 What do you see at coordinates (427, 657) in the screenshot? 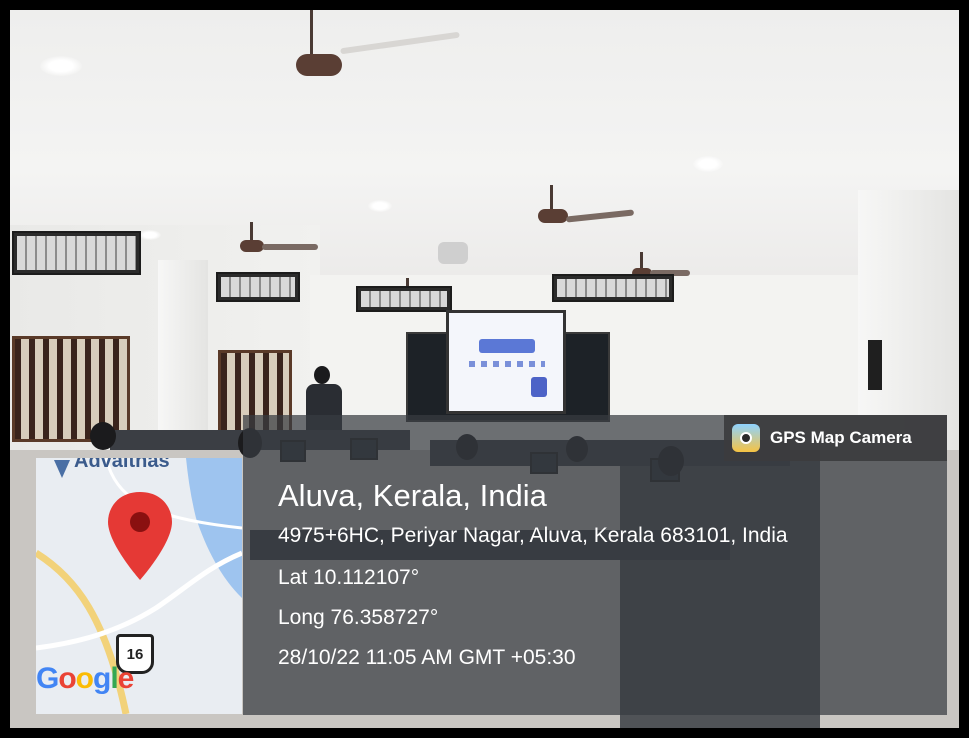
I see `datetime: 28/10/22 11:05 AM GMT +05:30` at bounding box center [427, 657].